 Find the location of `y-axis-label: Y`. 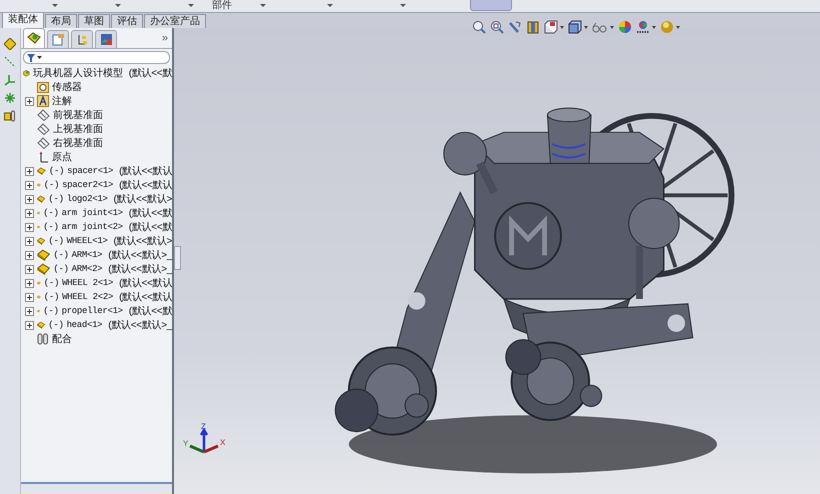

y-axis-label: Y is located at coordinates (185, 443).